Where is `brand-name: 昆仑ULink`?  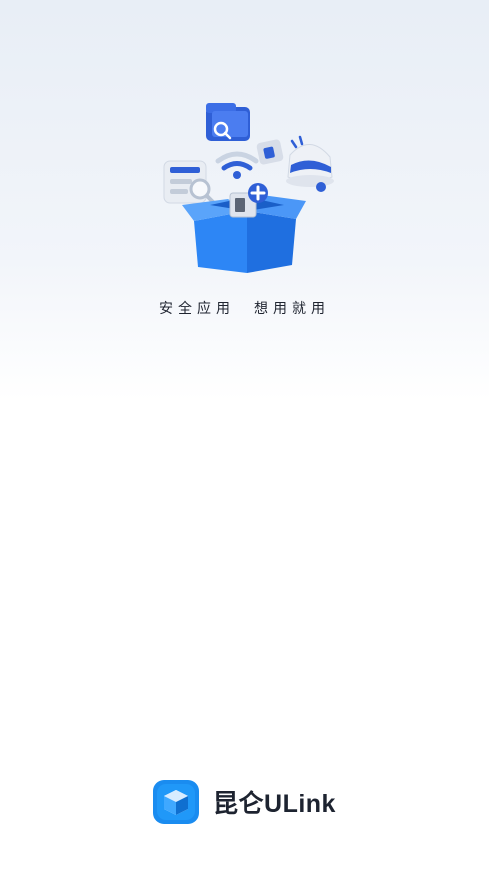 brand-name: 昆仑ULink is located at coordinates (274, 804).